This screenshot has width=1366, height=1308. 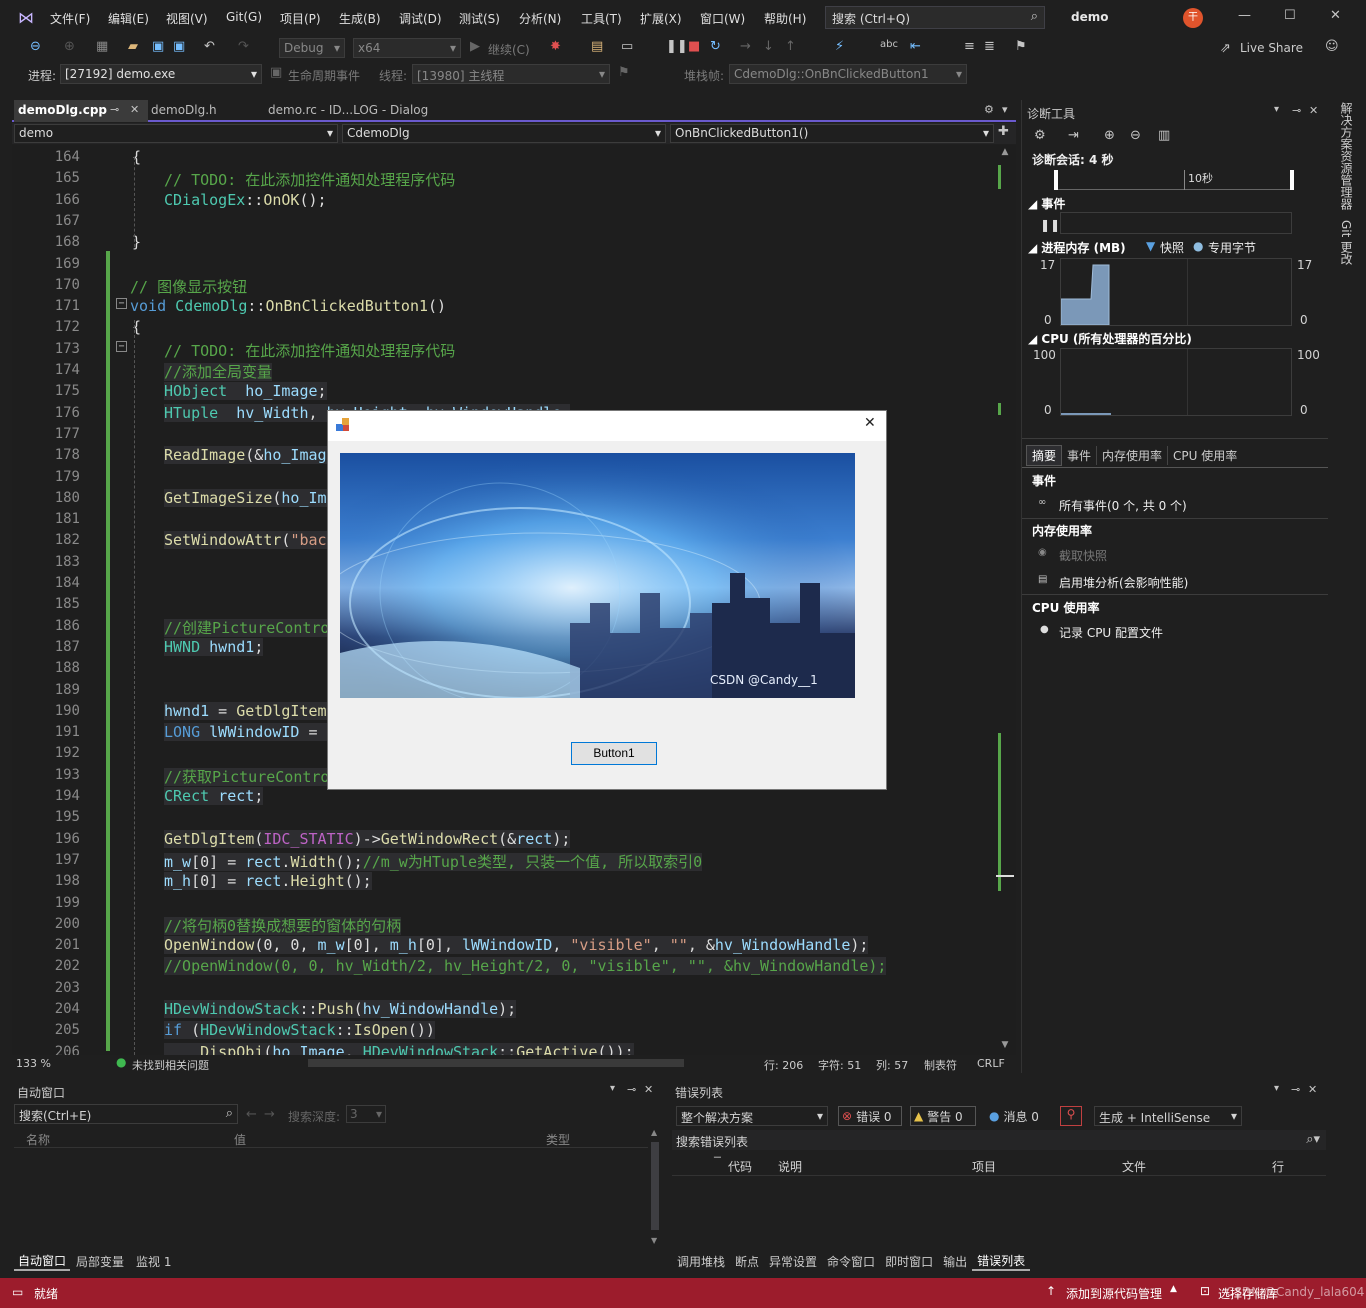 What do you see at coordinates (1134, 1166) in the screenshot?
I see `col-file: 文件` at bounding box center [1134, 1166].